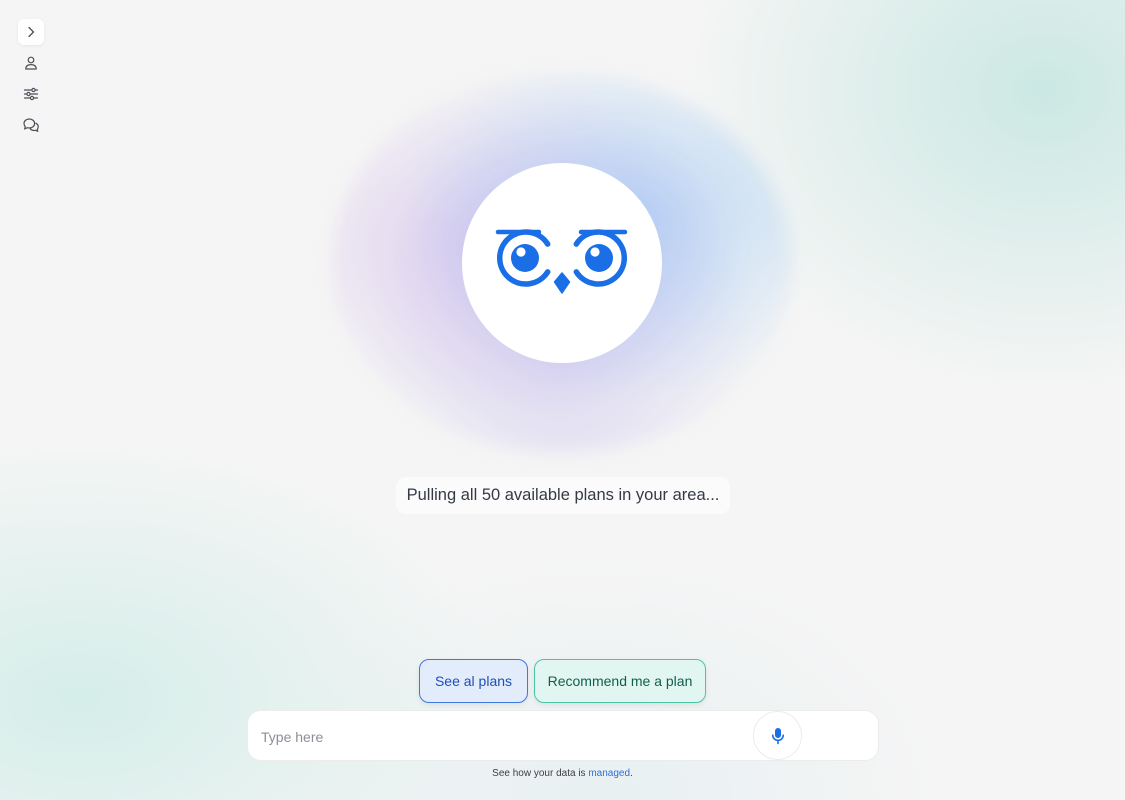 Image resolution: width=1125 pixels, height=800 pixels. What do you see at coordinates (631, 773) in the screenshot?
I see `data-policy-suffix: .` at bounding box center [631, 773].